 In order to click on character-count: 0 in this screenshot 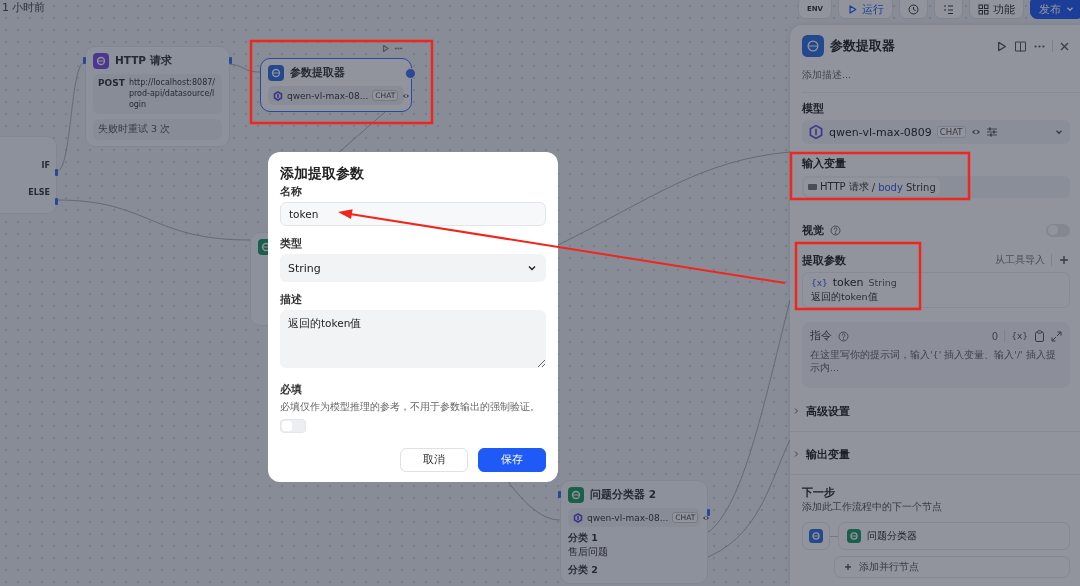, I will do `click(995, 336)`.